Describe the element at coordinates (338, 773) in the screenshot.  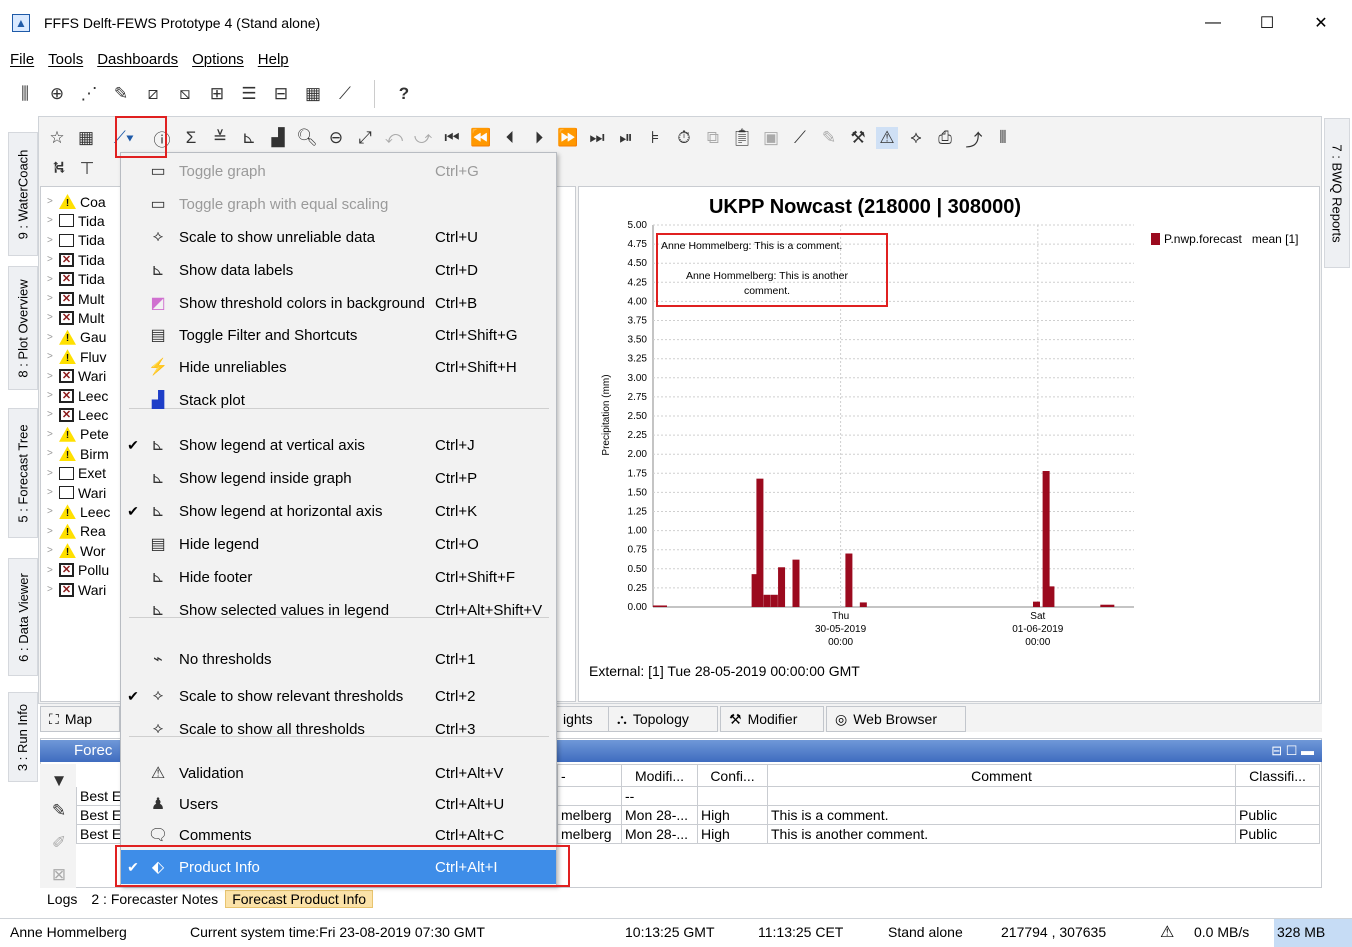
I see `menu-item-validation: ⚠ Validation Ctrl+Alt+V` at that location.